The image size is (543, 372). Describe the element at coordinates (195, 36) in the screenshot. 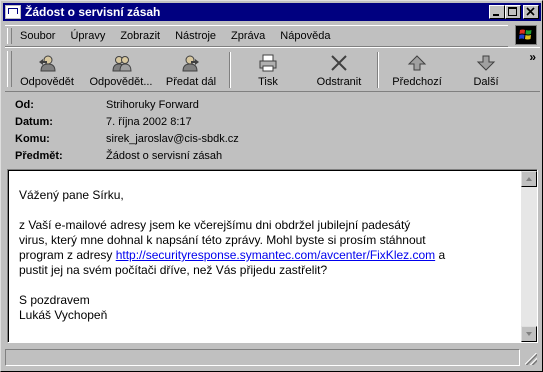

I see `menu-nastroje: Nástroje` at that location.